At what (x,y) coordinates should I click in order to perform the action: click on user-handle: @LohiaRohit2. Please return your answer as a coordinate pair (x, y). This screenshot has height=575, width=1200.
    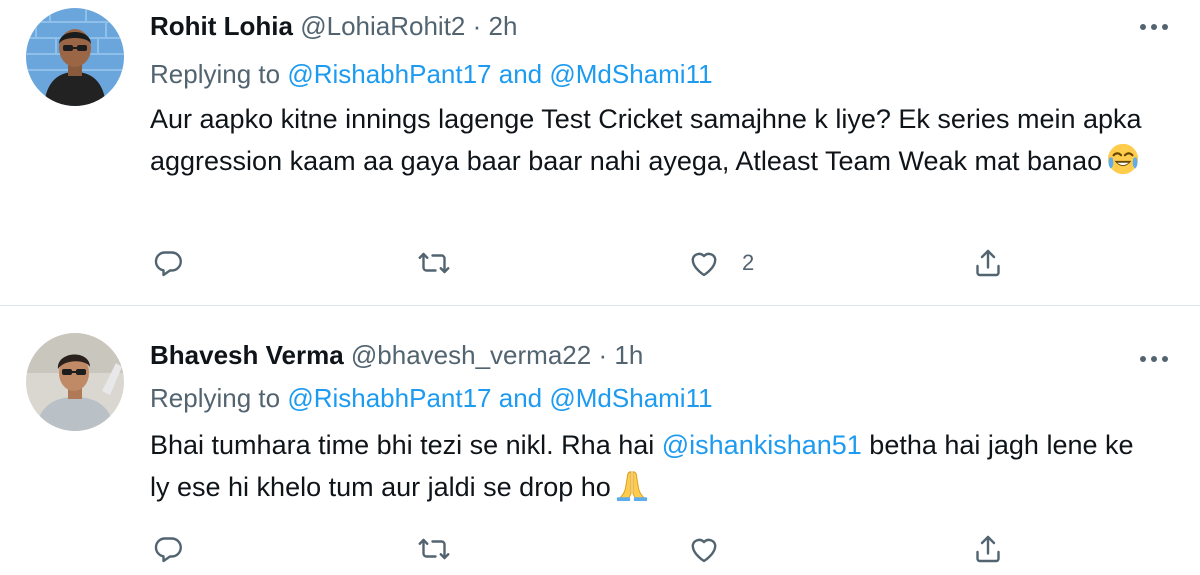
    Looking at the image, I should click on (382, 26).